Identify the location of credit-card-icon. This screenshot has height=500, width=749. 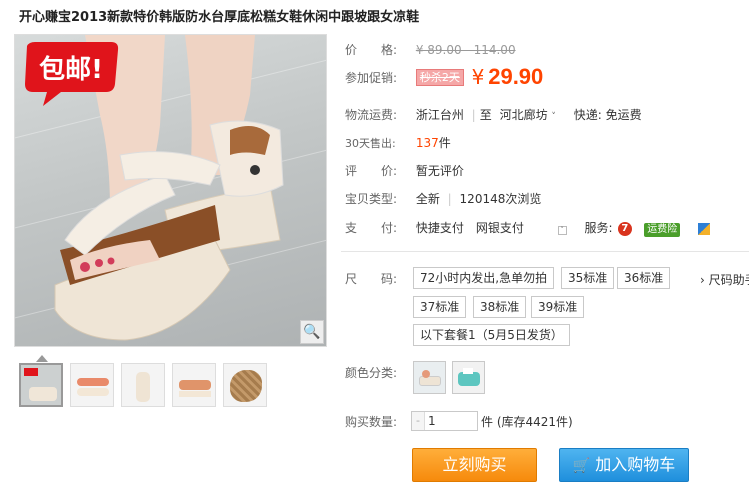
(704, 228).